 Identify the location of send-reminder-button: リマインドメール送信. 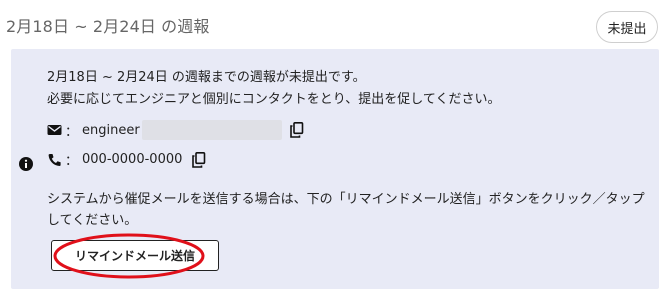
(135, 255).